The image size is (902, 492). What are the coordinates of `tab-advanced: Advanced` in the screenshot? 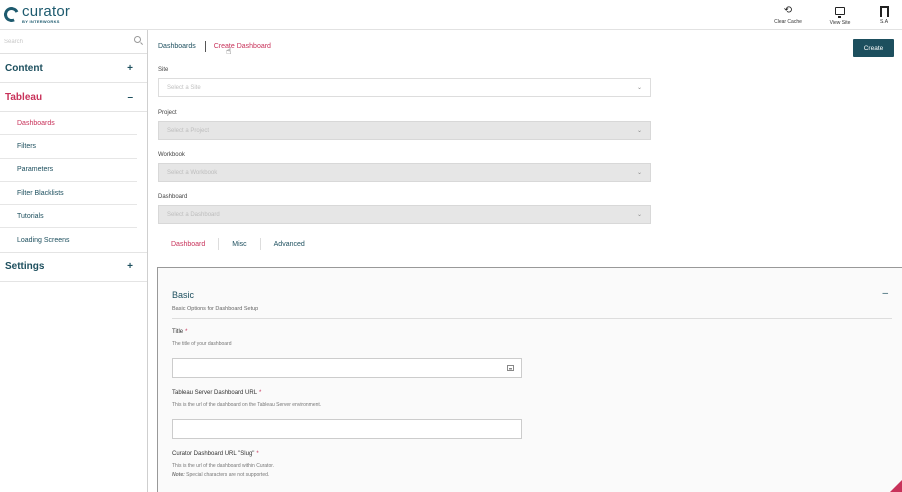 It's located at (289, 244).